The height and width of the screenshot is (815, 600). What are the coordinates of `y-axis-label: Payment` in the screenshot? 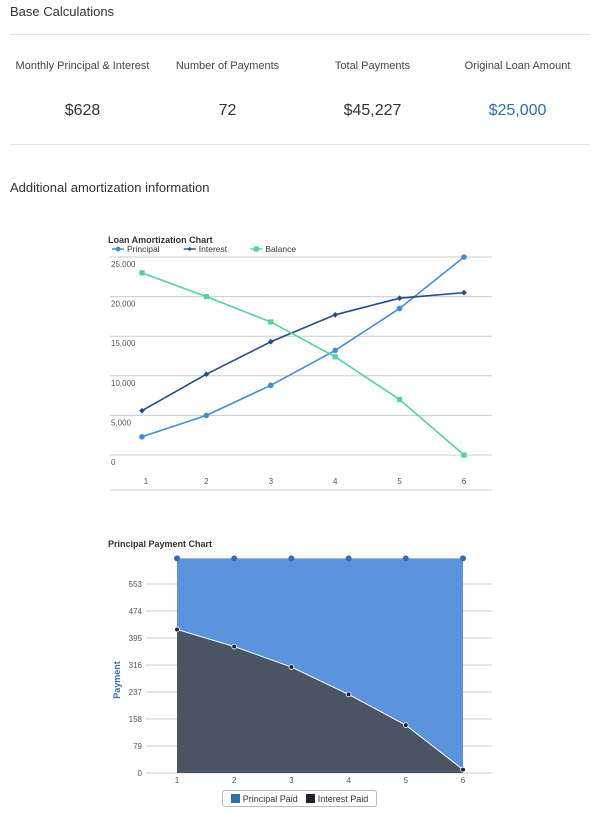 It's located at (117, 680).